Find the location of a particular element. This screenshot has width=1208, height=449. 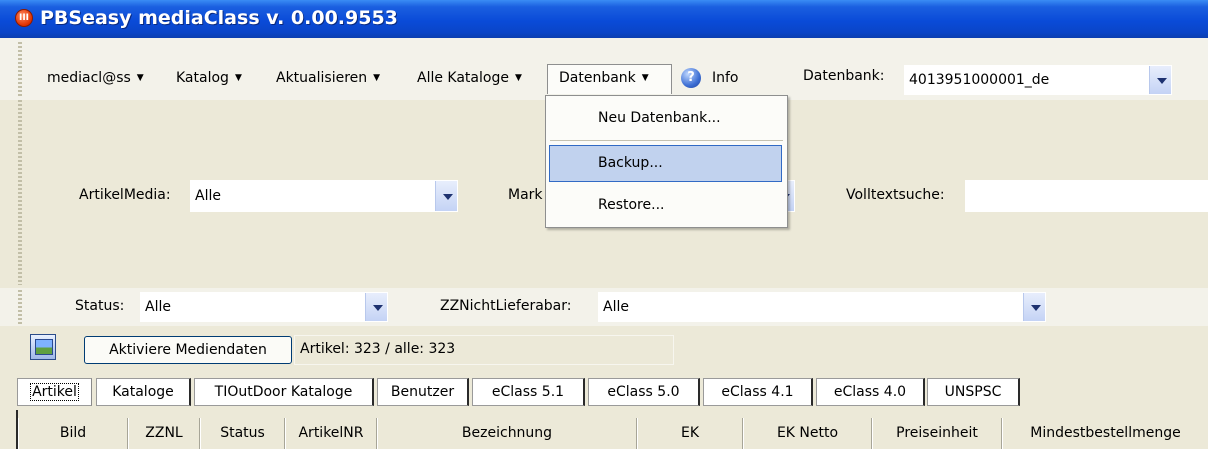

tab-tioutdoor-kataloge: TIOutDoor Kataloge is located at coordinates (284, 392).